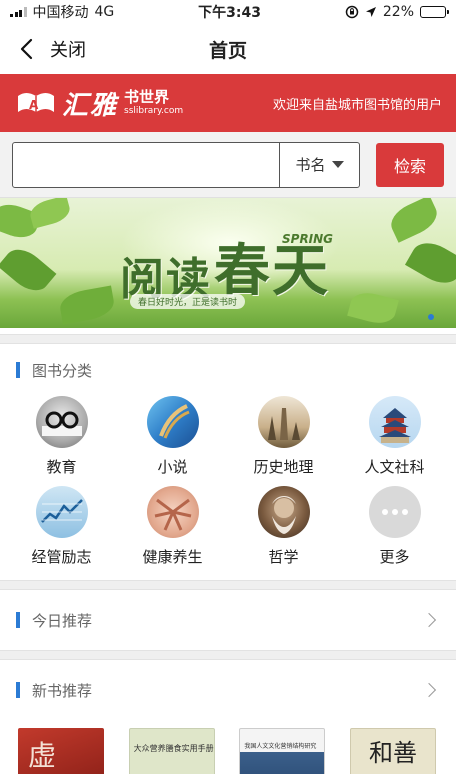 The height and width of the screenshot is (774, 456). What do you see at coordinates (62, 370) in the screenshot?
I see `category-title: 图书分类` at bounding box center [62, 370].